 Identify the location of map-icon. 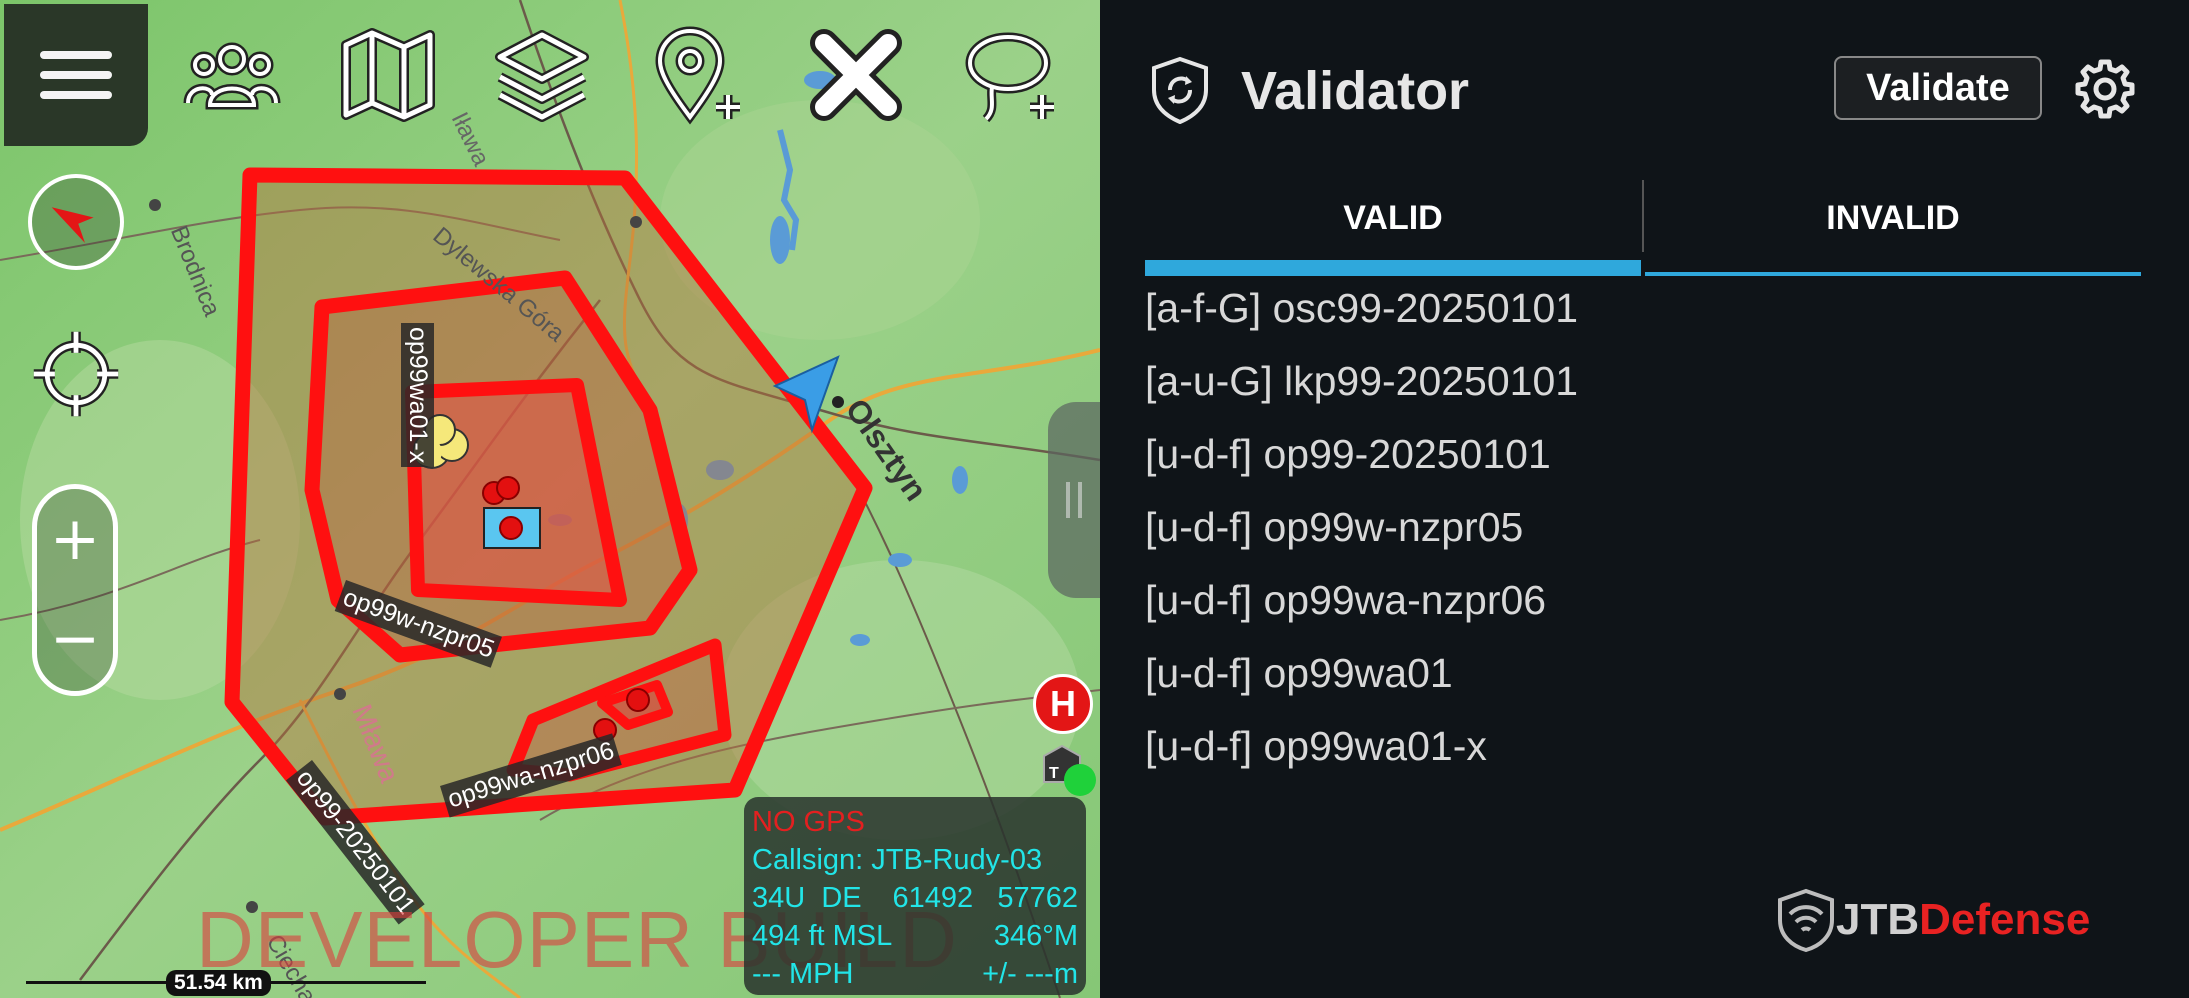
(388, 74).